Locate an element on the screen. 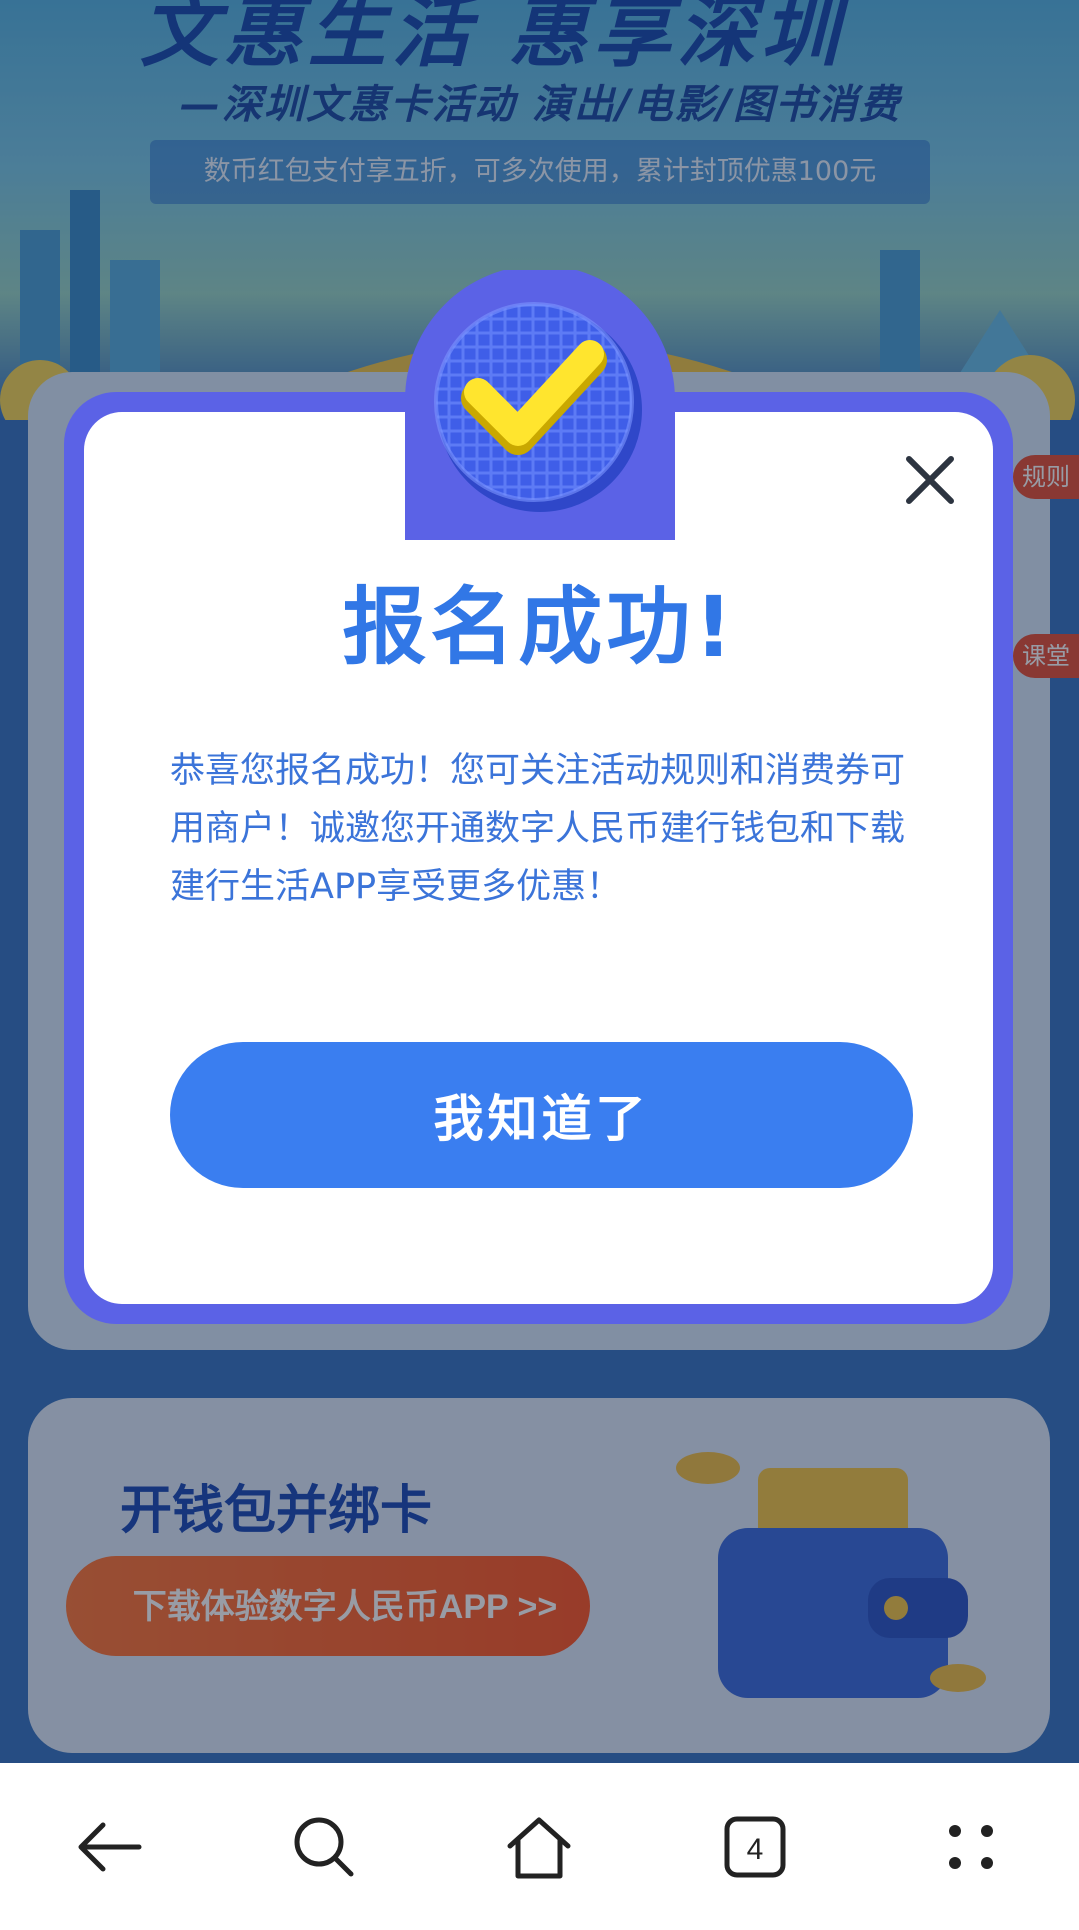 The image size is (1079, 1930). browser-bottom-bar: 4 is located at coordinates (539, 1846).